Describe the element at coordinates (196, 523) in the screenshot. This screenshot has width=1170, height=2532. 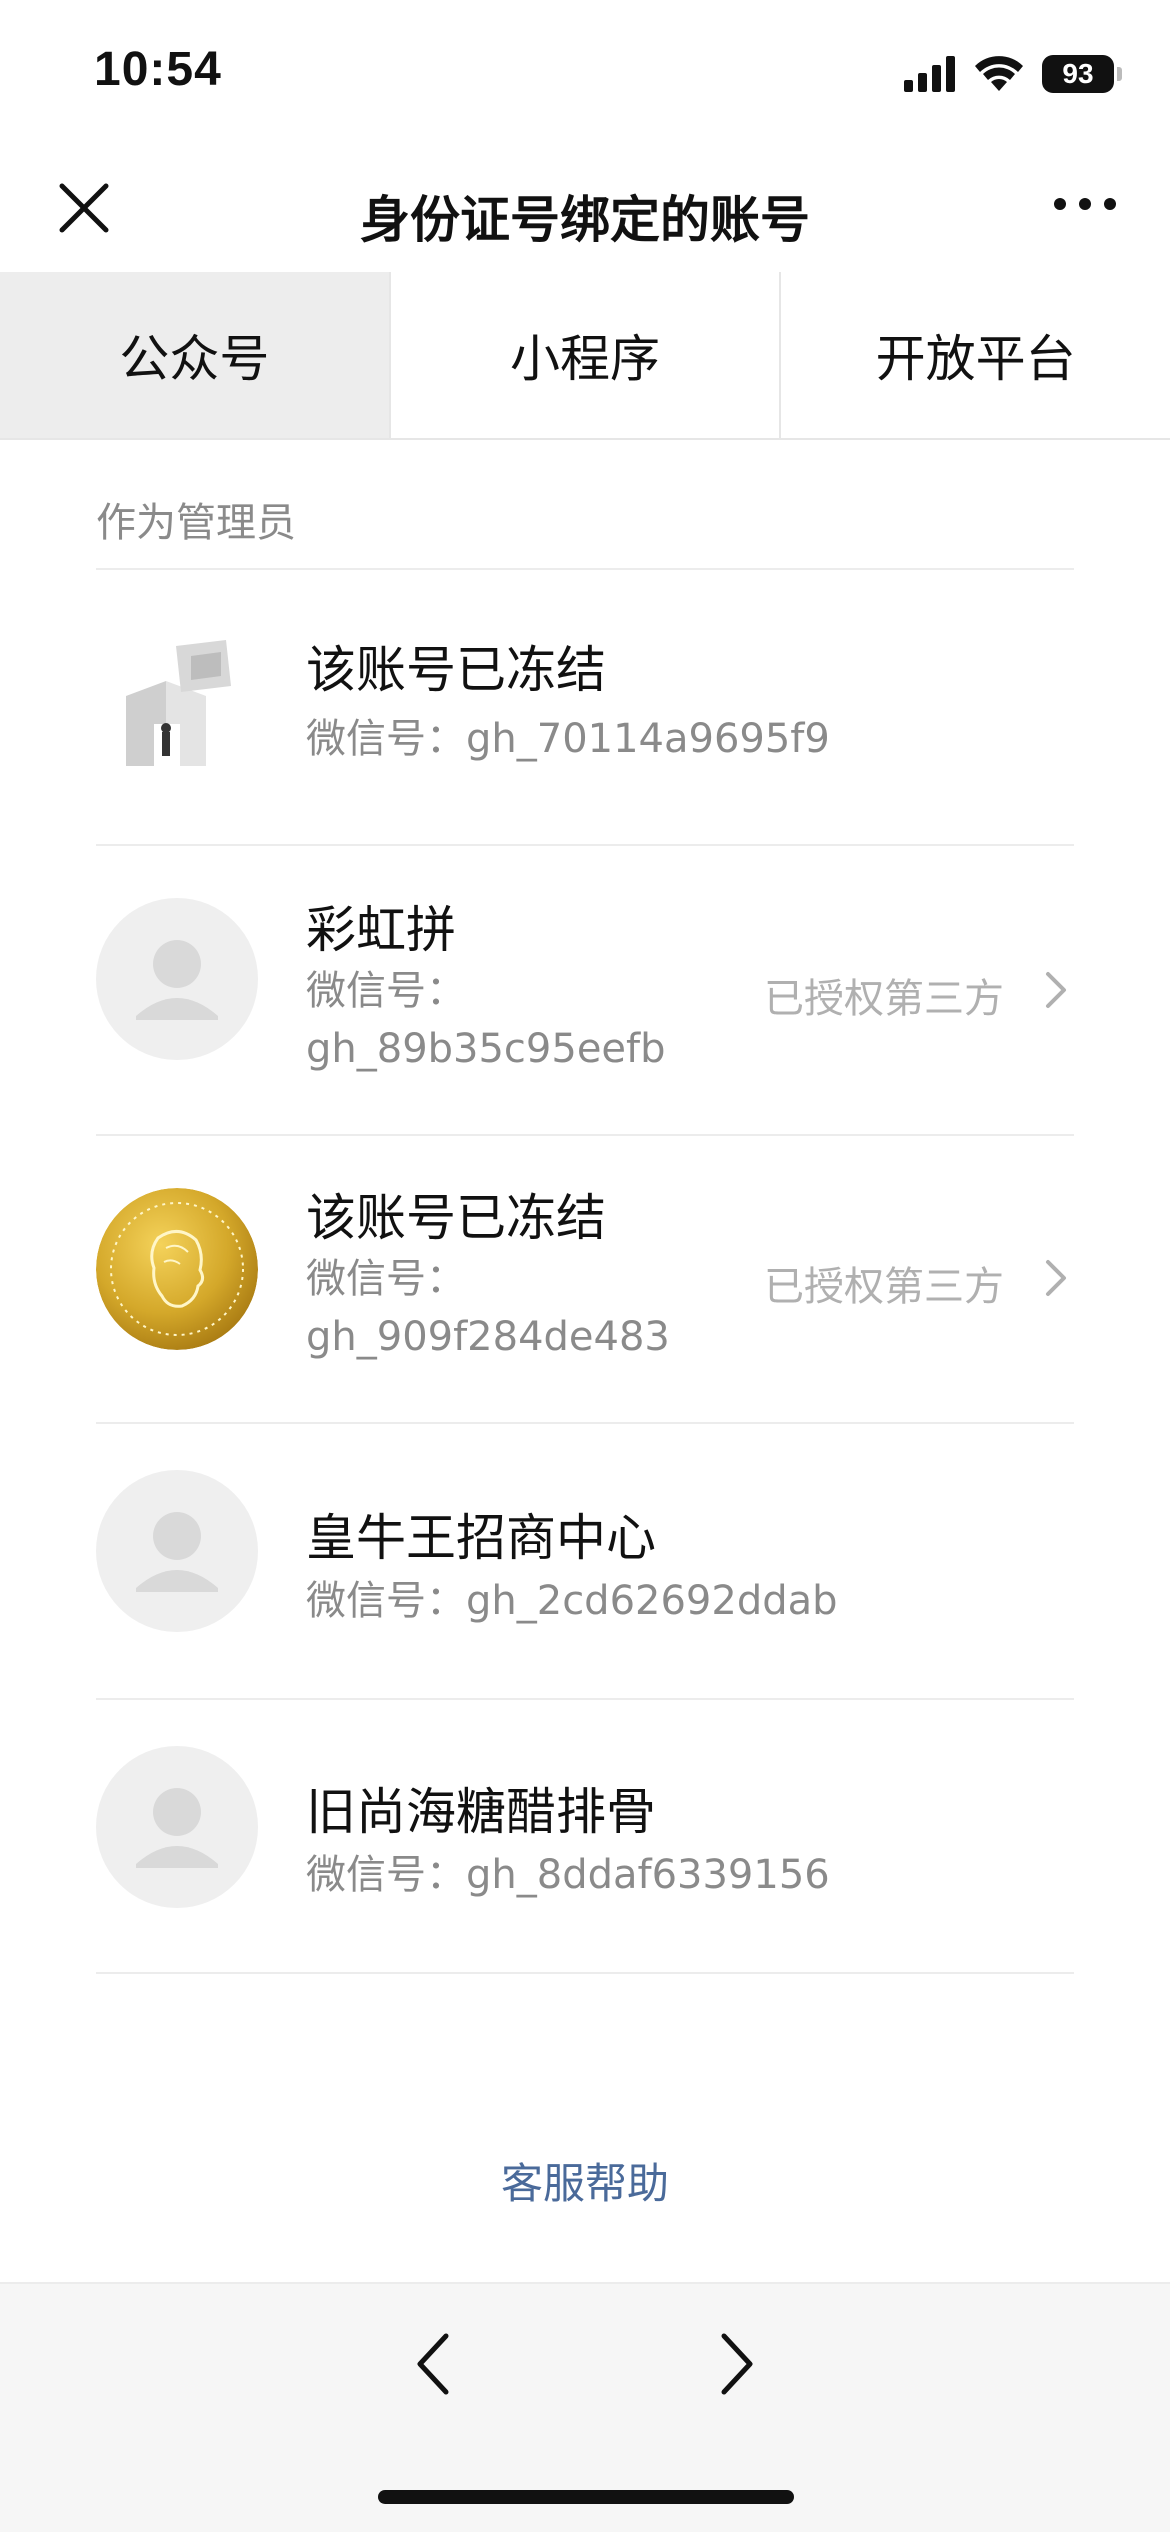
I see `section-label: 作为管理员` at that location.